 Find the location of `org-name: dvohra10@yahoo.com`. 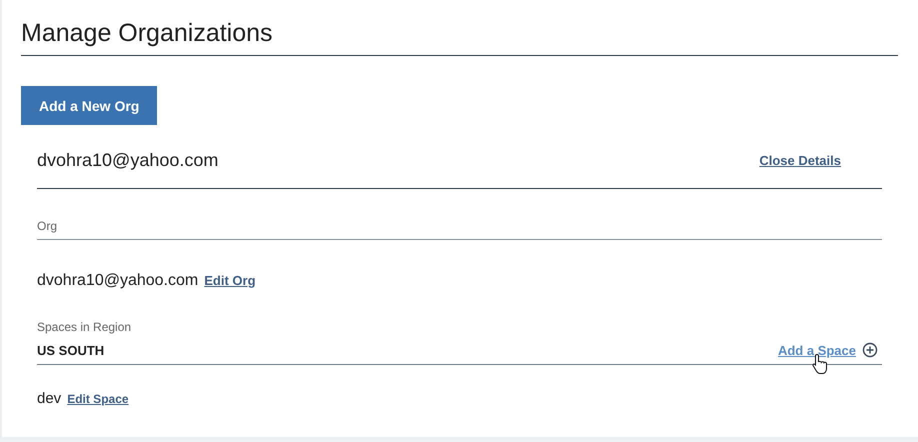

org-name: dvohra10@yahoo.com is located at coordinates (117, 281).